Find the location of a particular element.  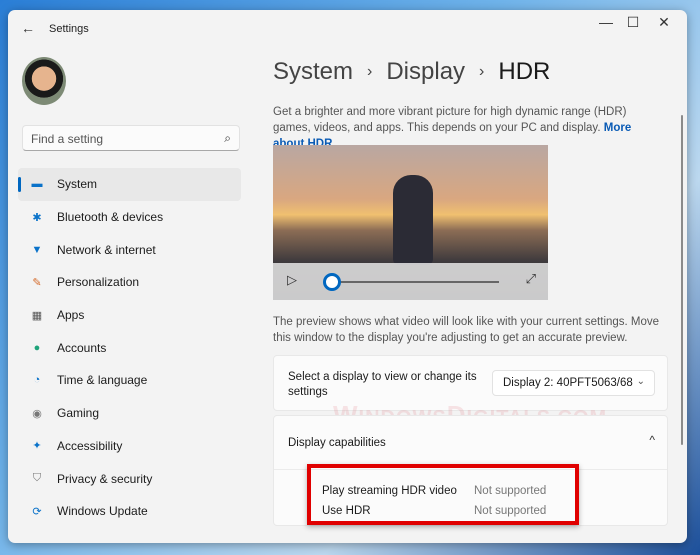

sidebar-item-apps: ▦ Apps is located at coordinates (129, 315).